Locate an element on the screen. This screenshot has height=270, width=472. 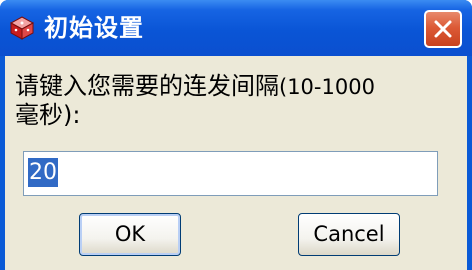
close-button is located at coordinates (443, 29).